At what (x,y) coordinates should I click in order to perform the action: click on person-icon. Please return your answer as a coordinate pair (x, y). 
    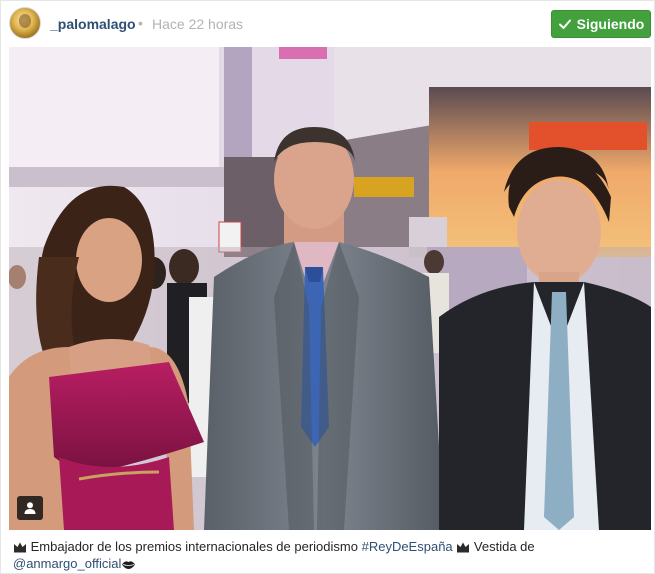
    Looking at the image, I should click on (30, 508).